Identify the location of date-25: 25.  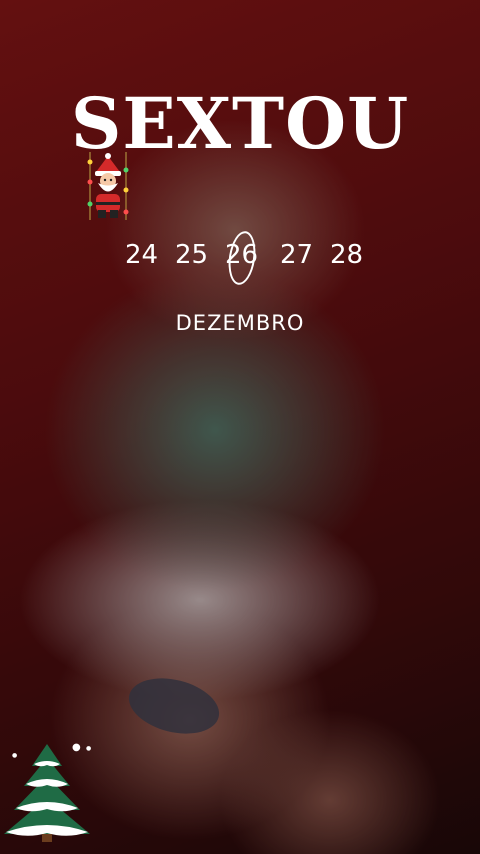
(192, 255).